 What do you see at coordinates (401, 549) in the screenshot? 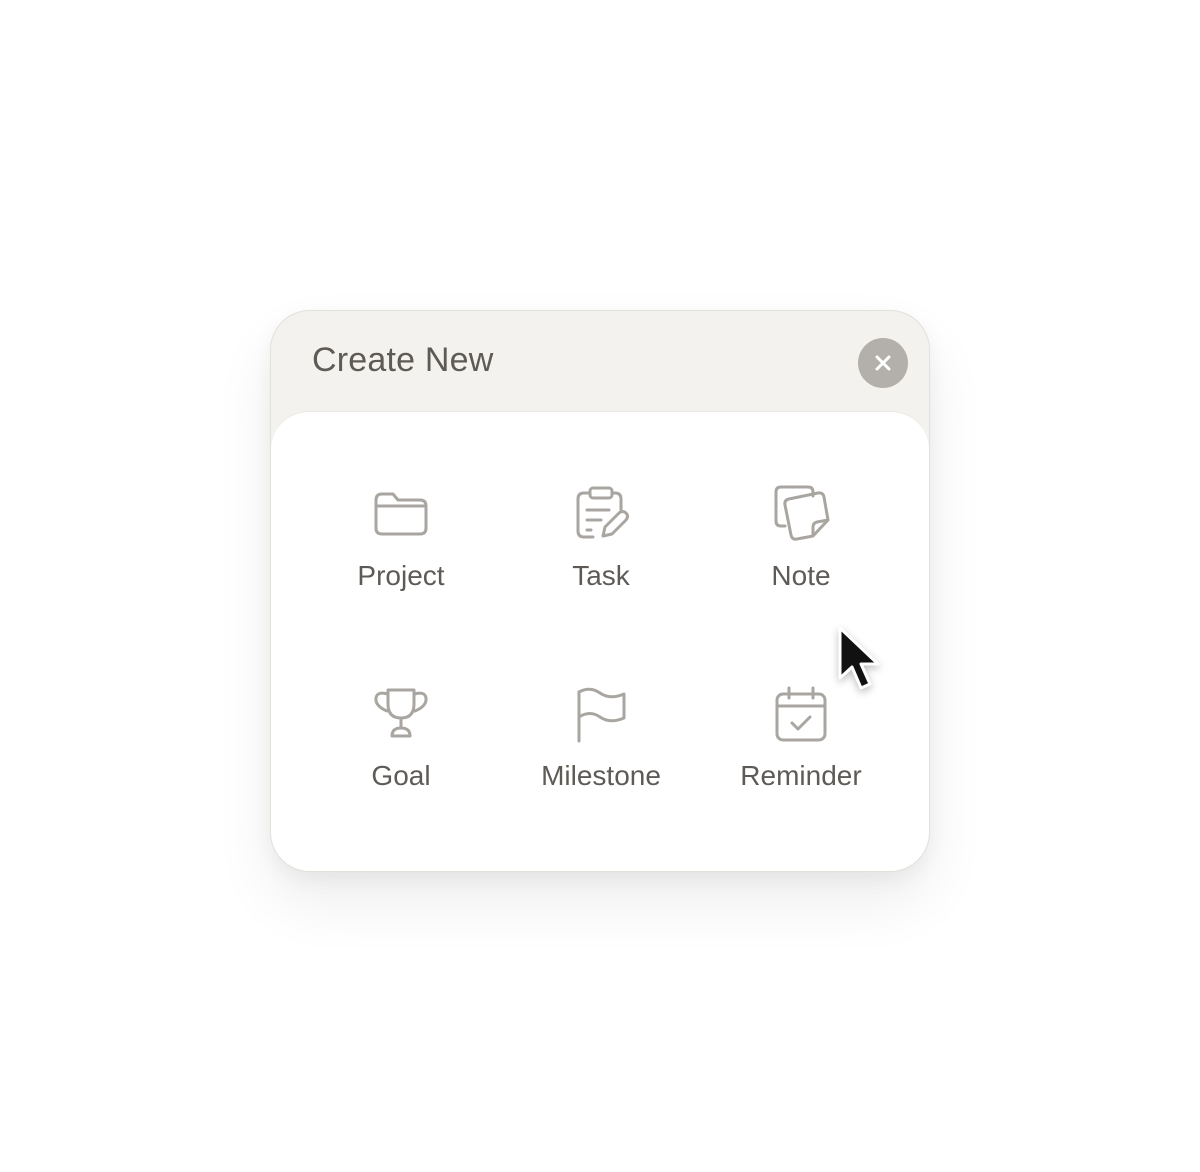
I see `create-project-option: Project` at bounding box center [401, 549].